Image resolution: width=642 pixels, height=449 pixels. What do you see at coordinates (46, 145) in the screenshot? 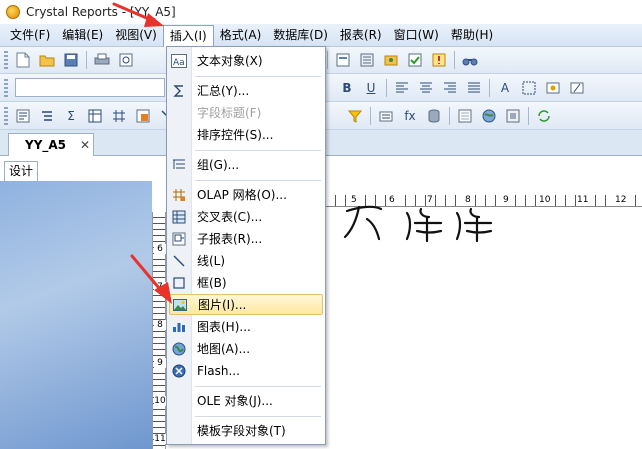
I see `document-tab-label: YY_A5` at bounding box center [46, 145].